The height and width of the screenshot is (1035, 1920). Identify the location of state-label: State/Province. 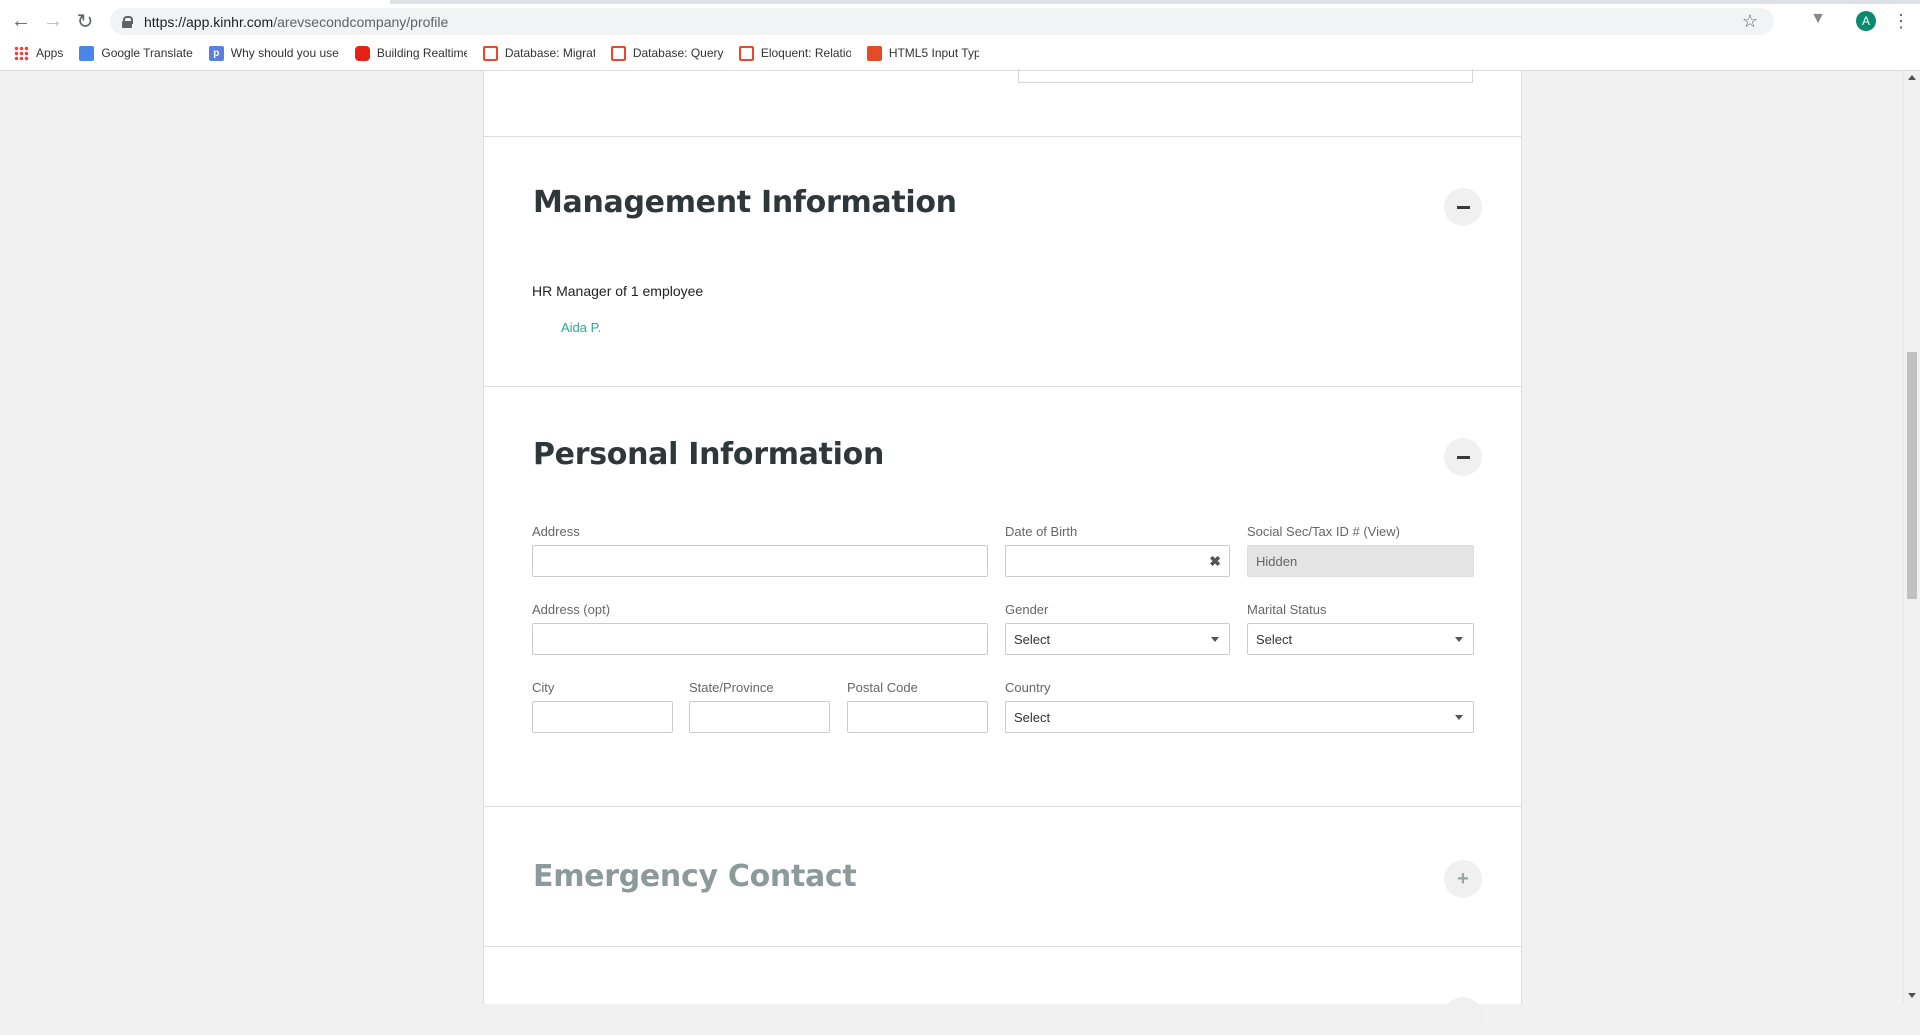
(731, 687).